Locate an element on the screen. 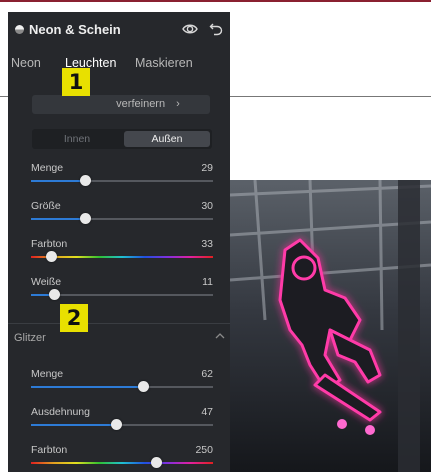  refine-button: verfeinern › is located at coordinates (121, 104).